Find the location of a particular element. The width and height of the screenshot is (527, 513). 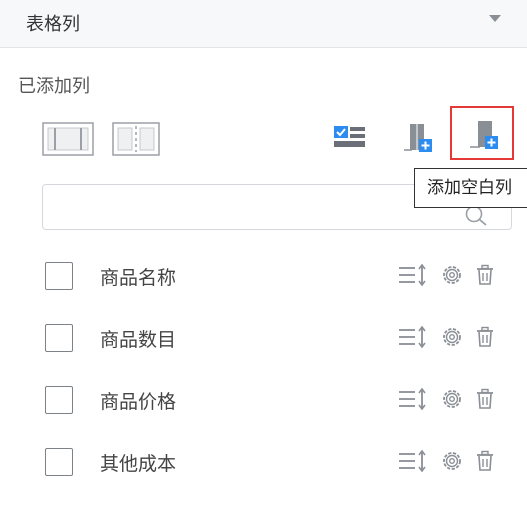

list-item: 商品名称 is located at coordinates (263, 277).